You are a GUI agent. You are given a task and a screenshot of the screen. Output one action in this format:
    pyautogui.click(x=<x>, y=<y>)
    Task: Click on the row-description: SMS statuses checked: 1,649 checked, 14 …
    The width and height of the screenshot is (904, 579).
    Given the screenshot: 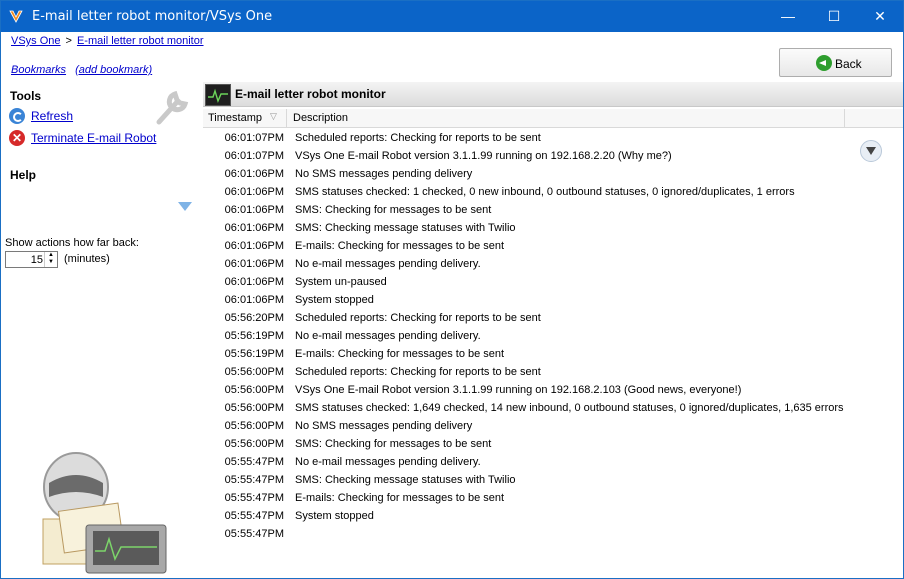 What is the action you would take?
    pyautogui.click(x=569, y=408)
    